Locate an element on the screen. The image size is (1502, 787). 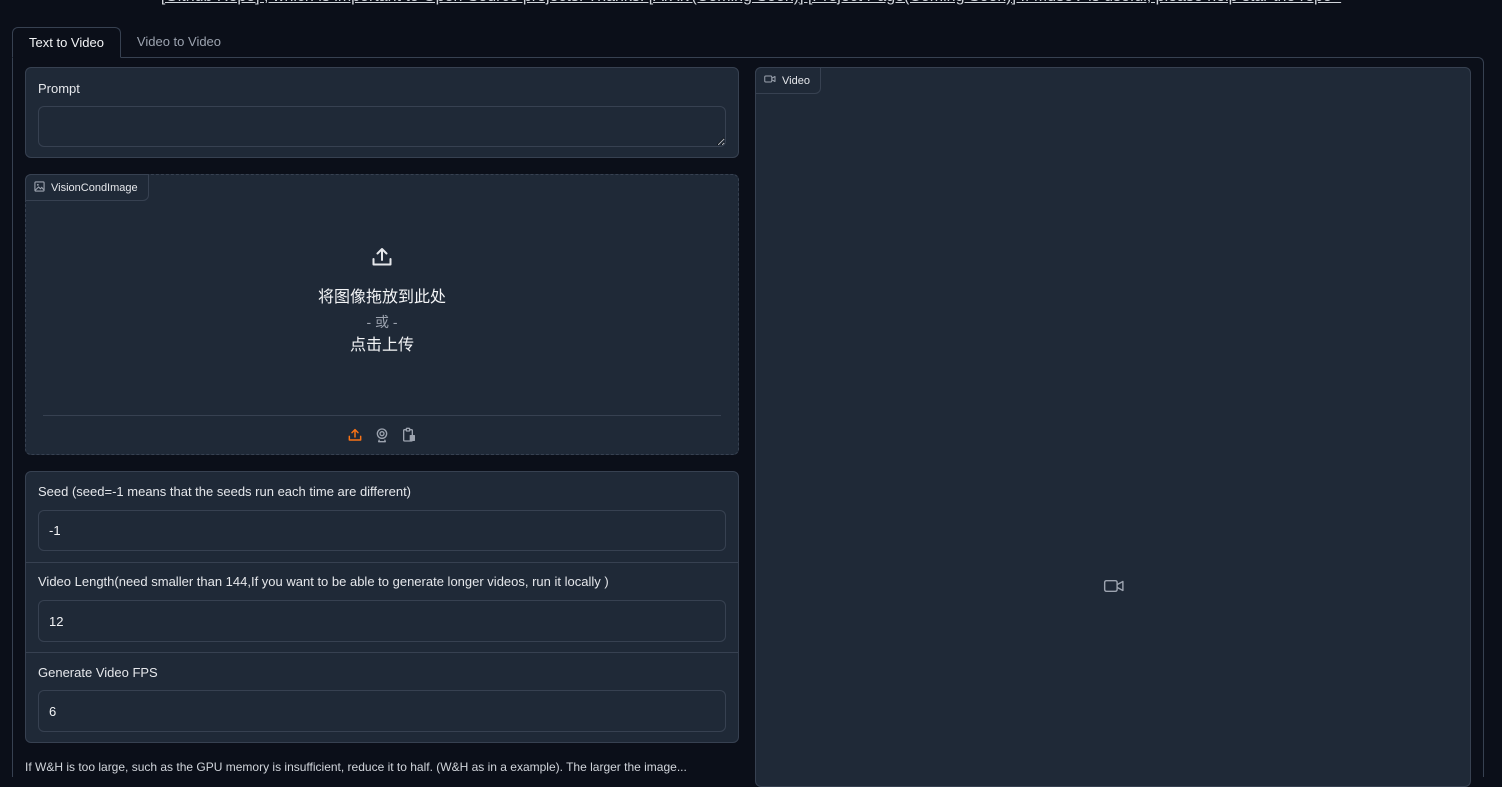
tab-text-to-video: Text to Video is located at coordinates (66, 42).